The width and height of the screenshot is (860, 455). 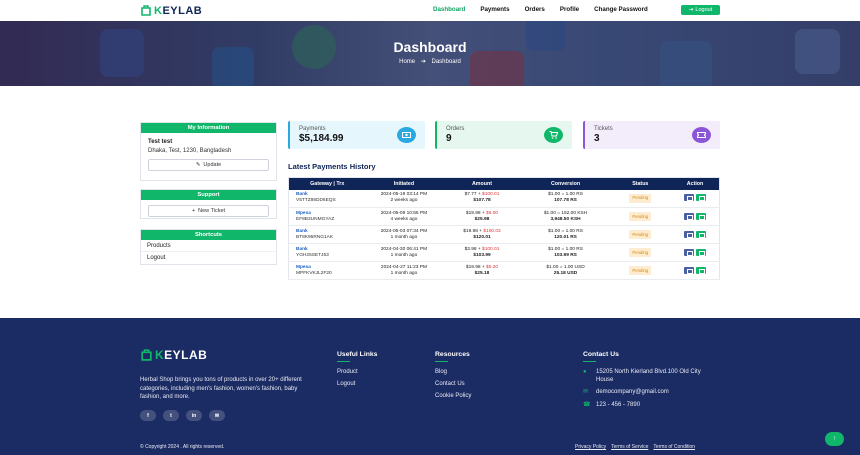 I want to click on initiated-ago: 4 weeks ago, so click(x=404, y=219).